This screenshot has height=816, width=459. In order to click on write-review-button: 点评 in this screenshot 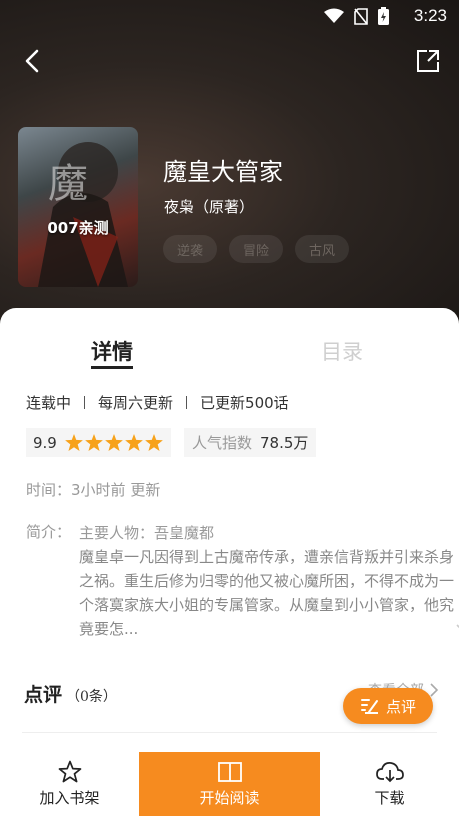, I will do `click(388, 706)`.